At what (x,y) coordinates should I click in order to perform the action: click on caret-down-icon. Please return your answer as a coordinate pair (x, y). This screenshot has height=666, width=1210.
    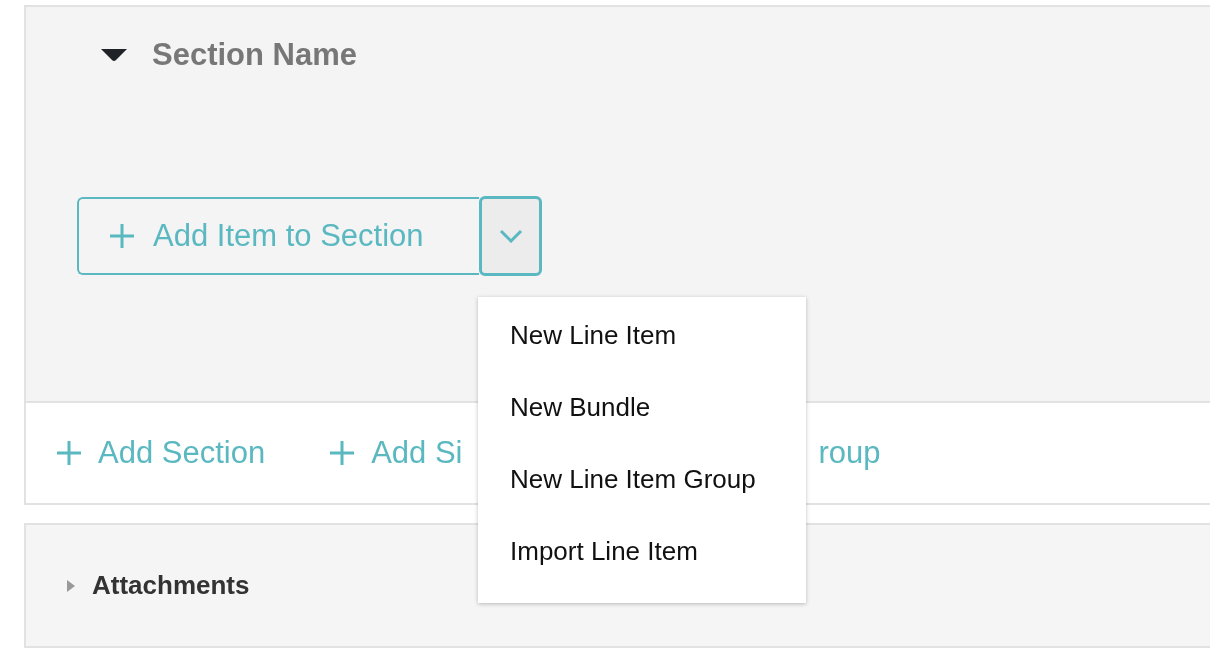
    Looking at the image, I should click on (114, 55).